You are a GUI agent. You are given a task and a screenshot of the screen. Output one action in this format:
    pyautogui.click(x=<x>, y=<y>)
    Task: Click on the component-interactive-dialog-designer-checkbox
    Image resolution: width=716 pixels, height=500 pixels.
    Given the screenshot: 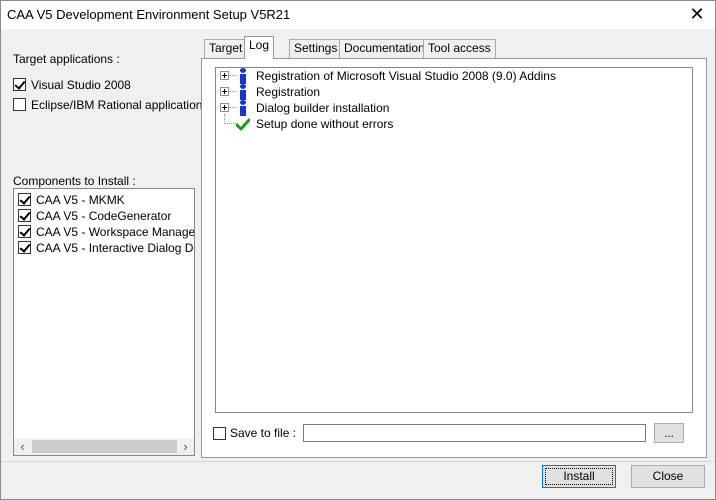 What is the action you would take?
    pyautogui.click(x=24, y=247)
    